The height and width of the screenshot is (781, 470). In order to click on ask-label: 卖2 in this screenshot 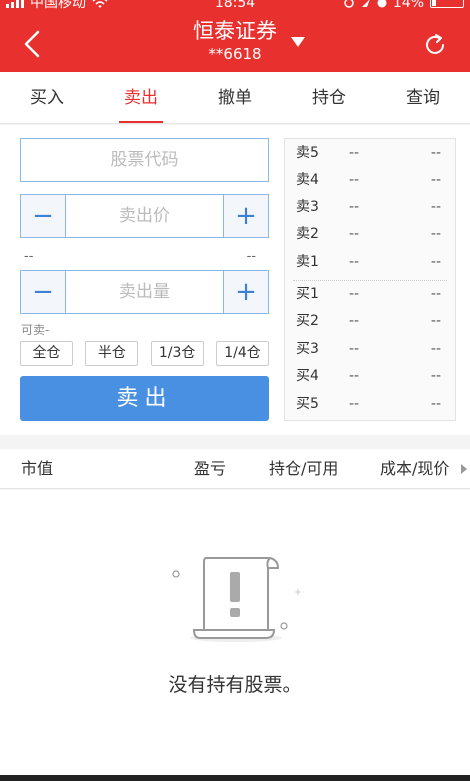, I will do `click(307, 234)`.